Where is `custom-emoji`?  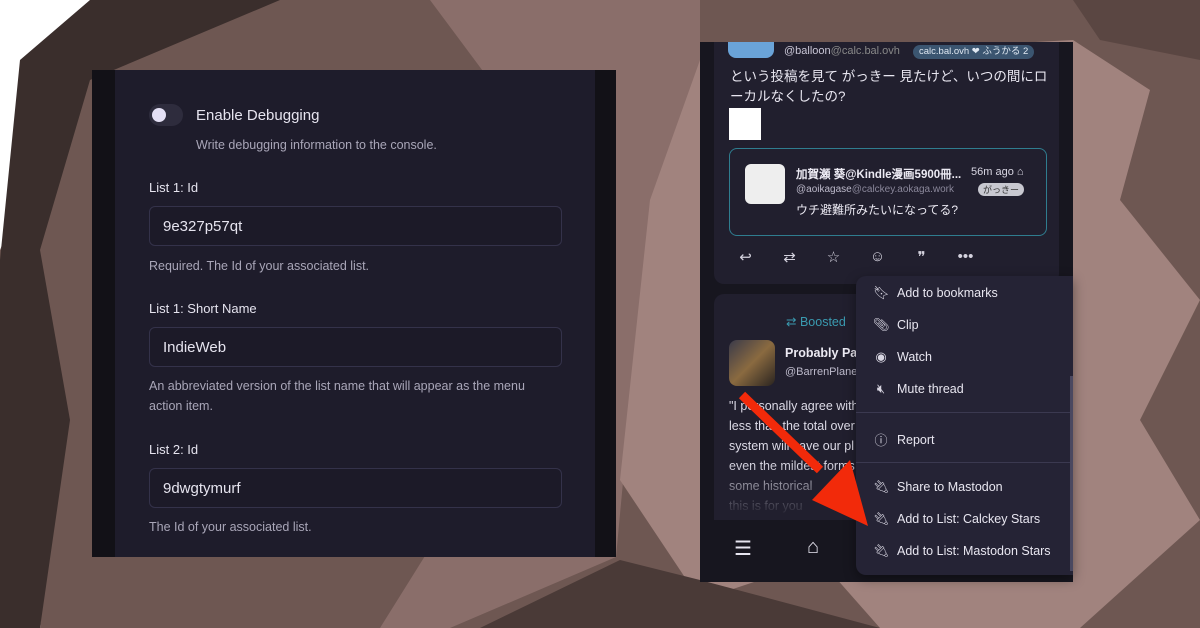 custom-emoji is located at coordinates (745, 124).